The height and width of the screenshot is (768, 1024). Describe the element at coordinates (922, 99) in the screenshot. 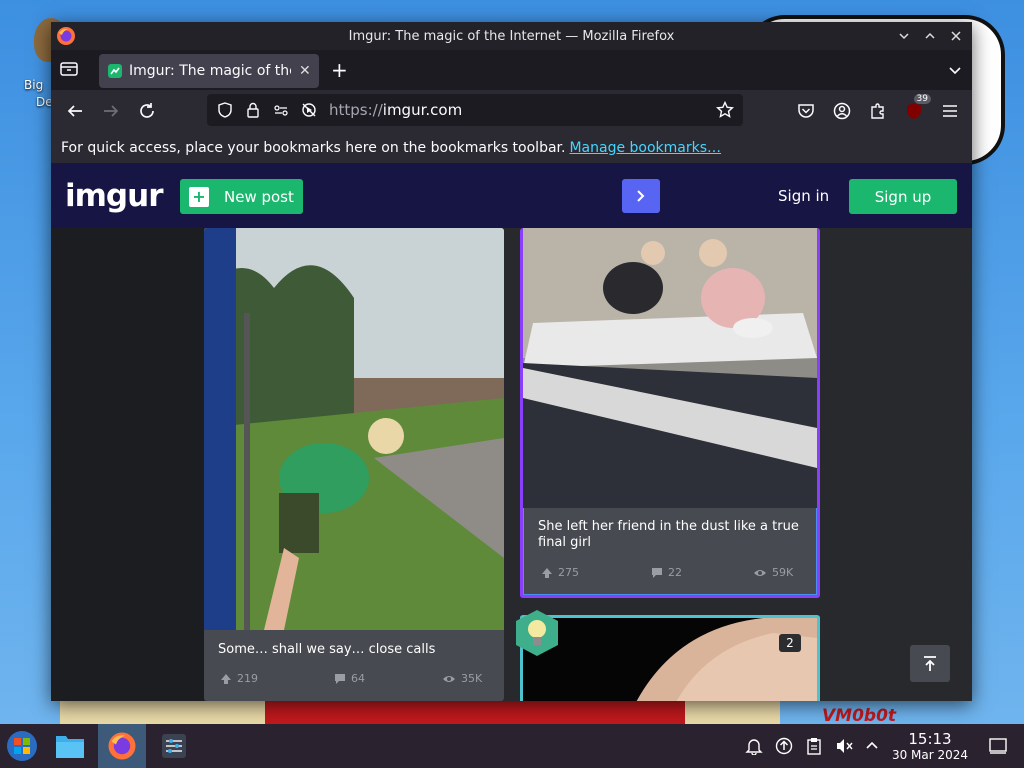

I see `ublock-badge: 39` at that location.